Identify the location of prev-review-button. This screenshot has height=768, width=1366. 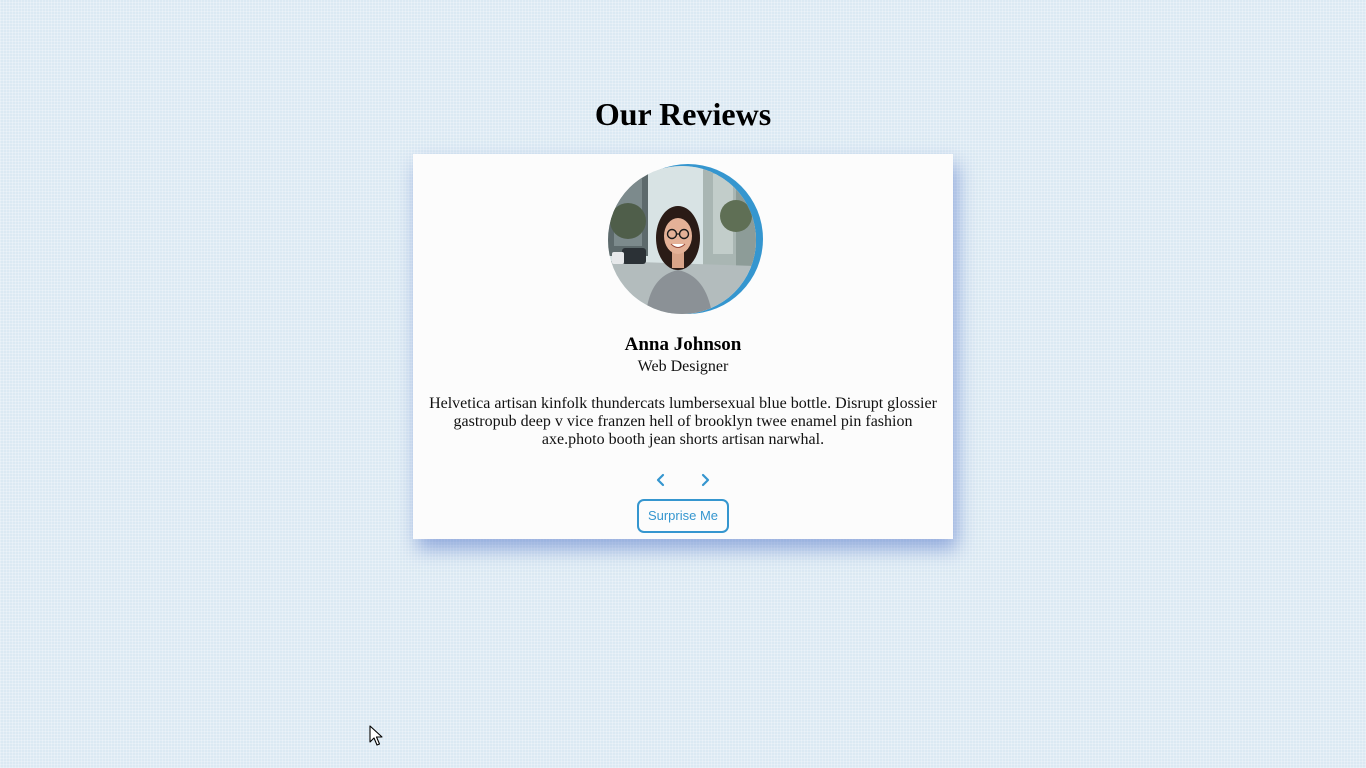
(661, 480).